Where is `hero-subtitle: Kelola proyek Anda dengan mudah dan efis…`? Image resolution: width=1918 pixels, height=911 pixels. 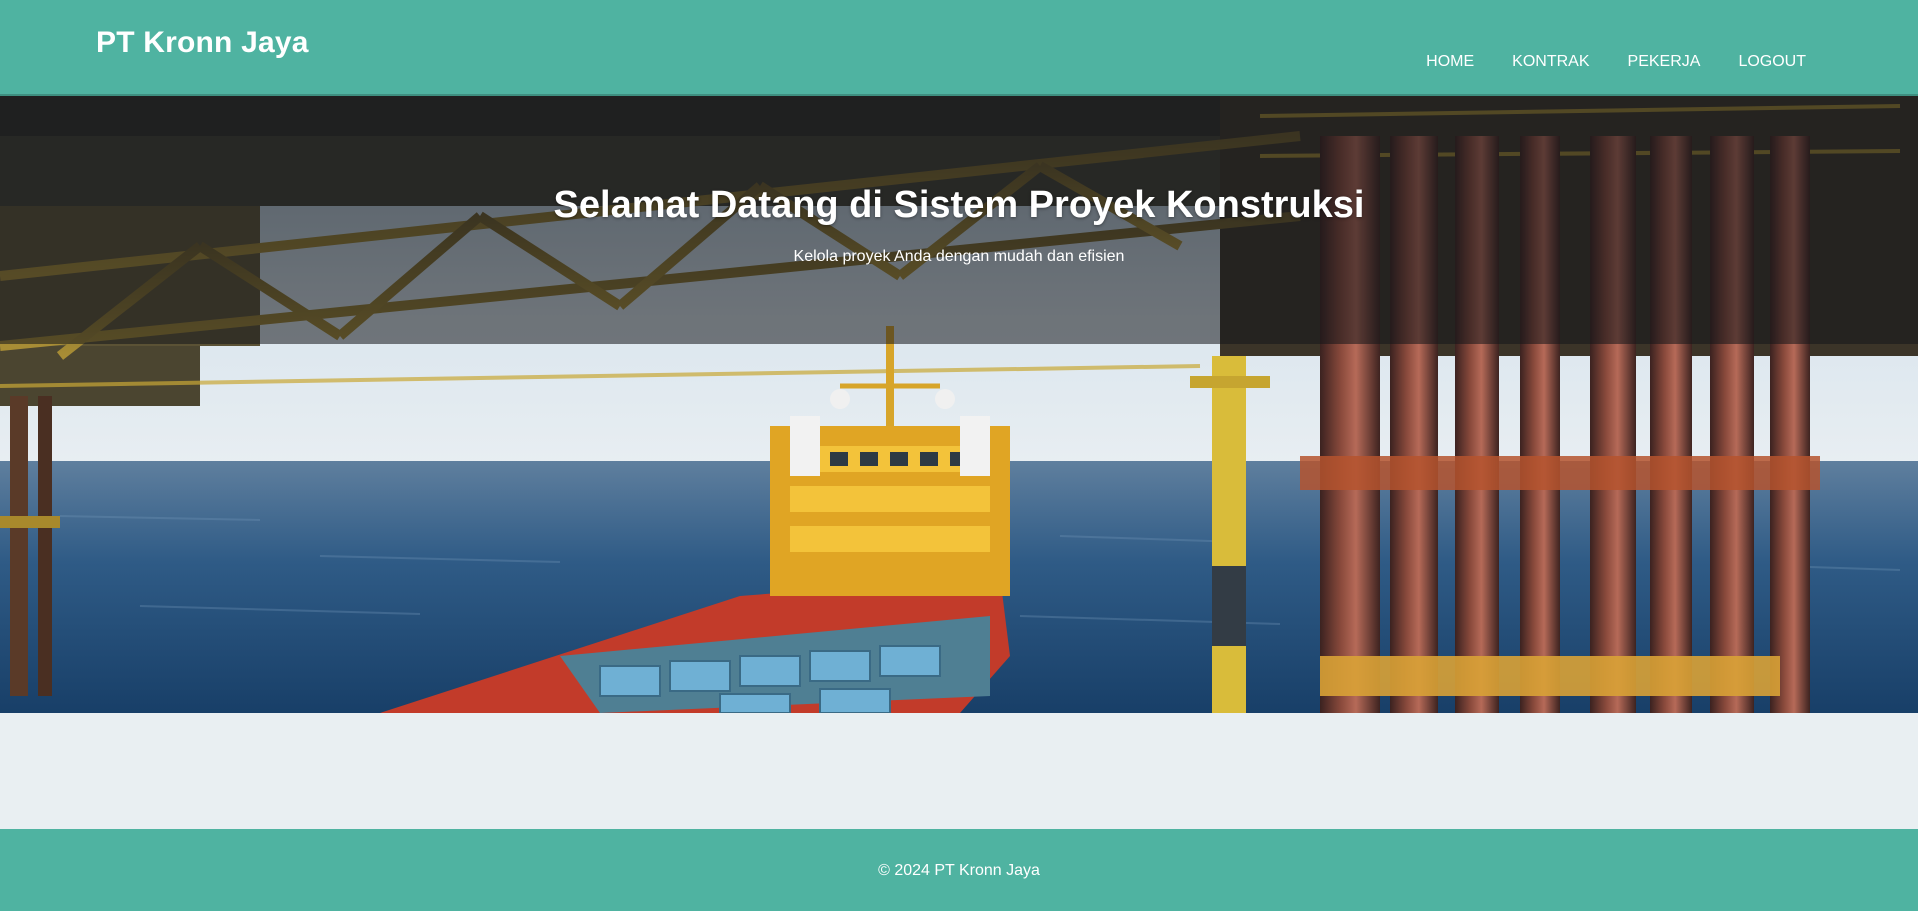 hero-subtitle: Kelola proyek Anda dengan mudah dan efis… is located at coordinates (959, 256).